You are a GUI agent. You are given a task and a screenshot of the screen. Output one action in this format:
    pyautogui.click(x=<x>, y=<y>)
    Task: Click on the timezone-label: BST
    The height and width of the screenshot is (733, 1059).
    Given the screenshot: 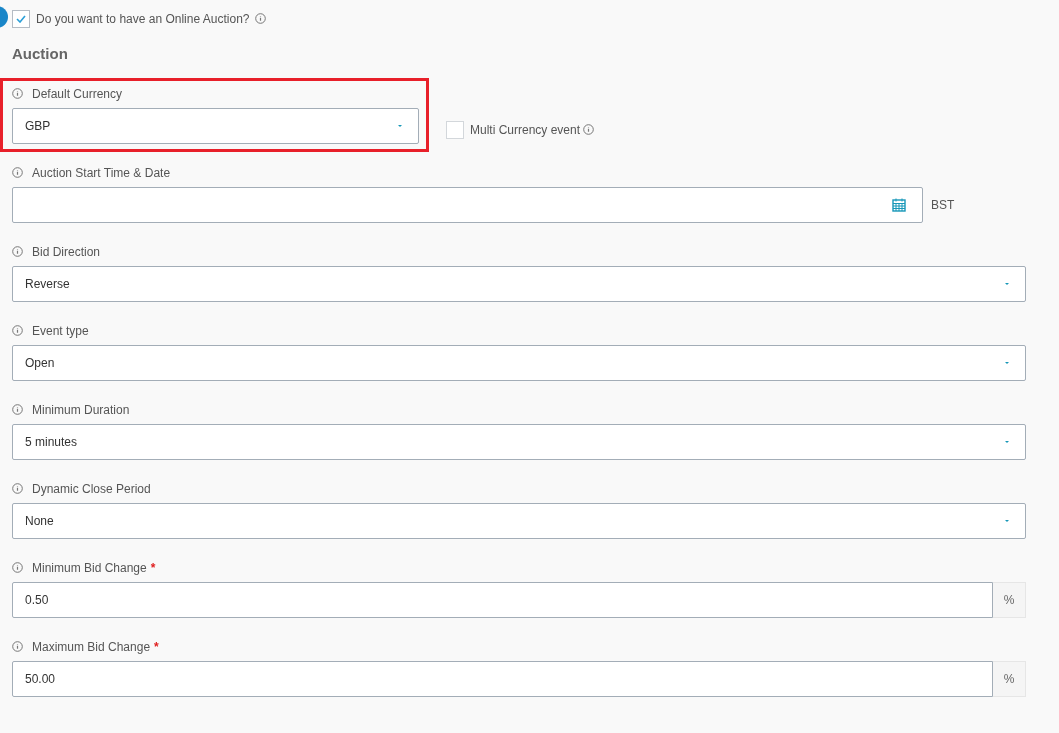 What is the action you would take?
    pyautogui.click(x=943, y=205)
    